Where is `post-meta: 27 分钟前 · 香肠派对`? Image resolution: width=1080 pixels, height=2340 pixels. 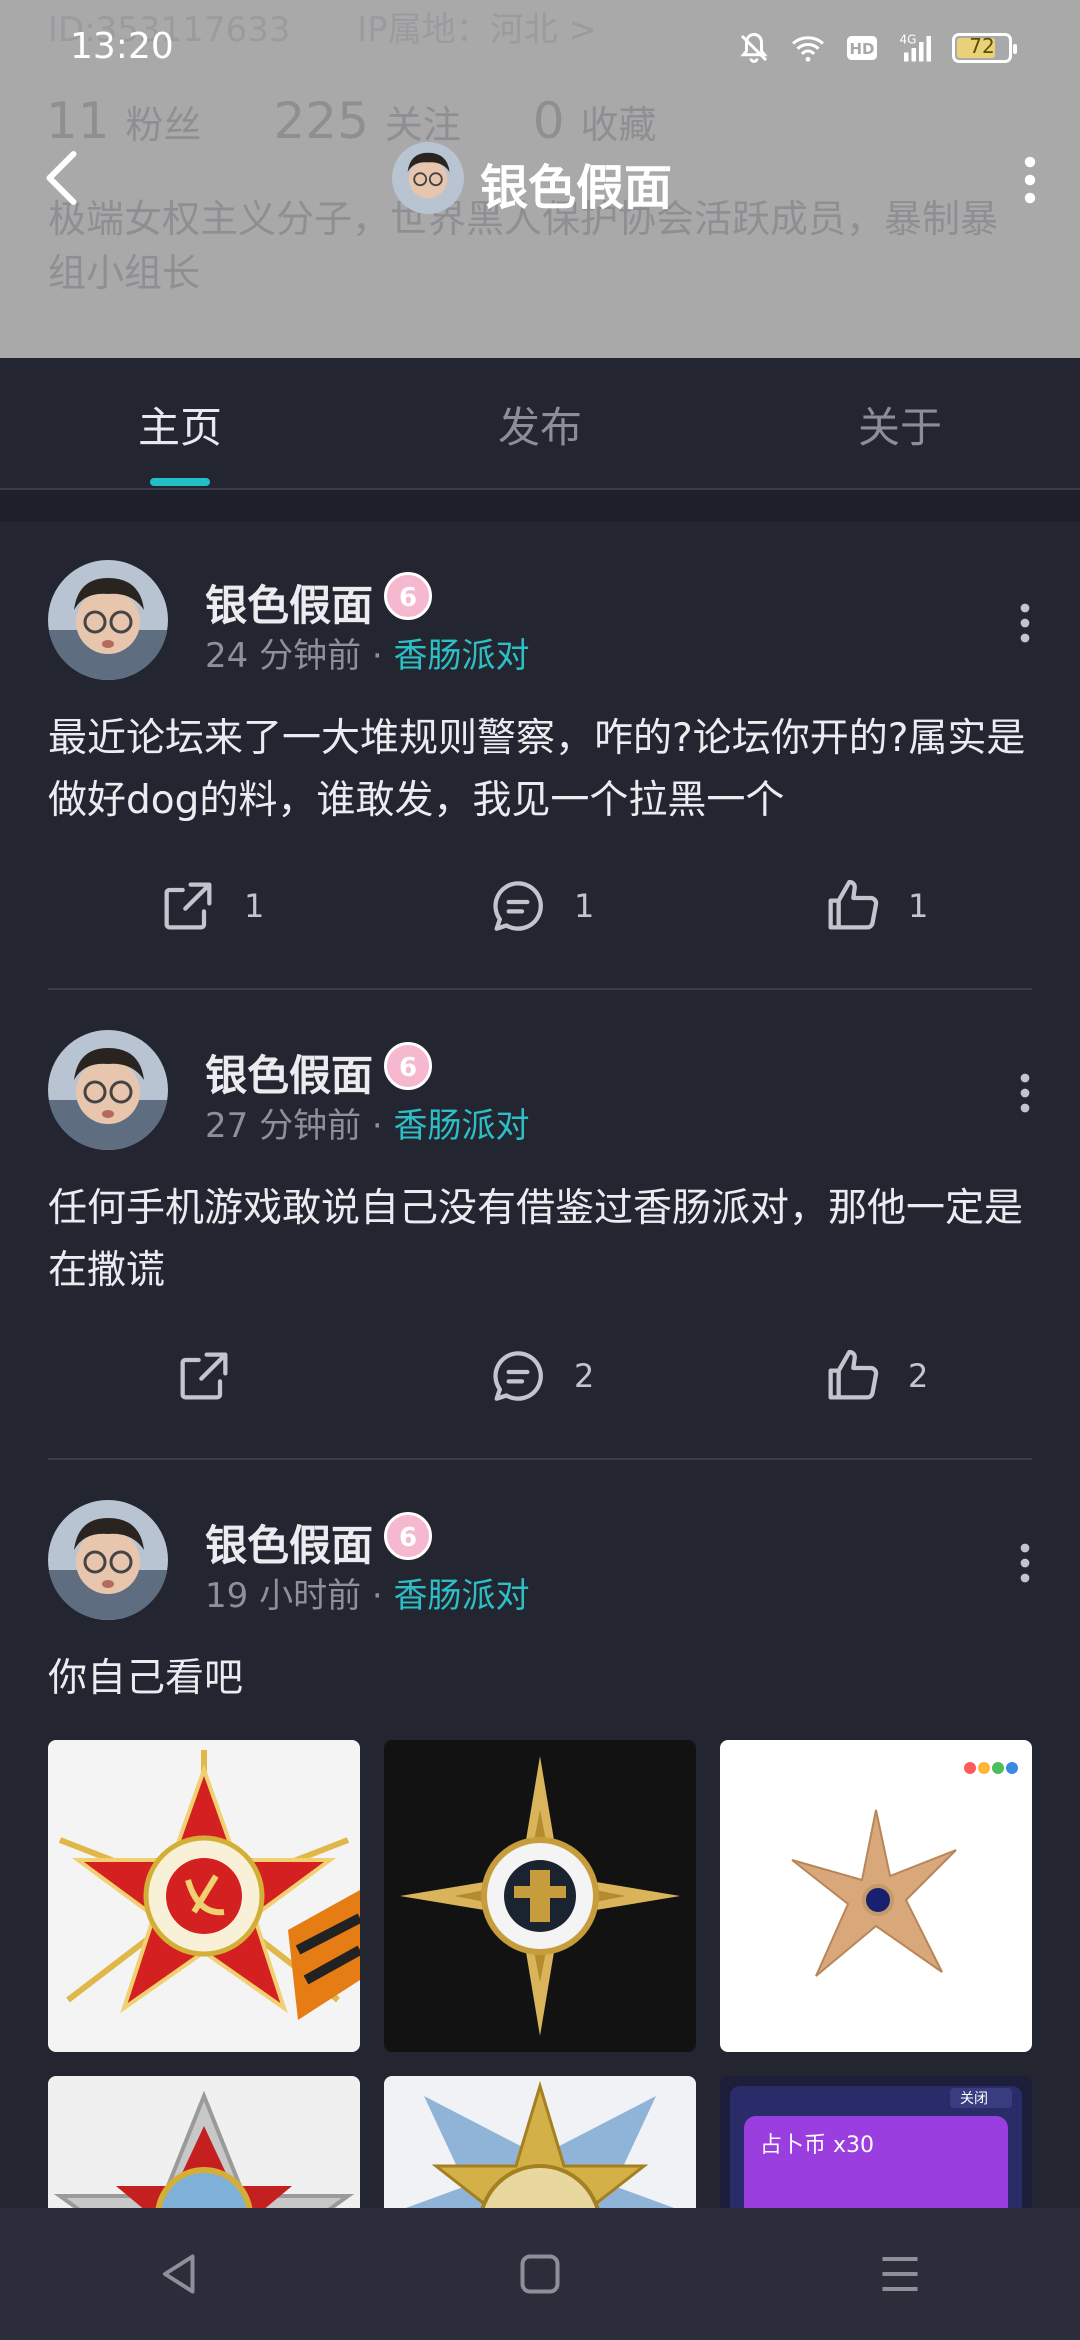
post-meta: 27 分钟前 · 香肠派对 is located at coordinates (367, 1122).